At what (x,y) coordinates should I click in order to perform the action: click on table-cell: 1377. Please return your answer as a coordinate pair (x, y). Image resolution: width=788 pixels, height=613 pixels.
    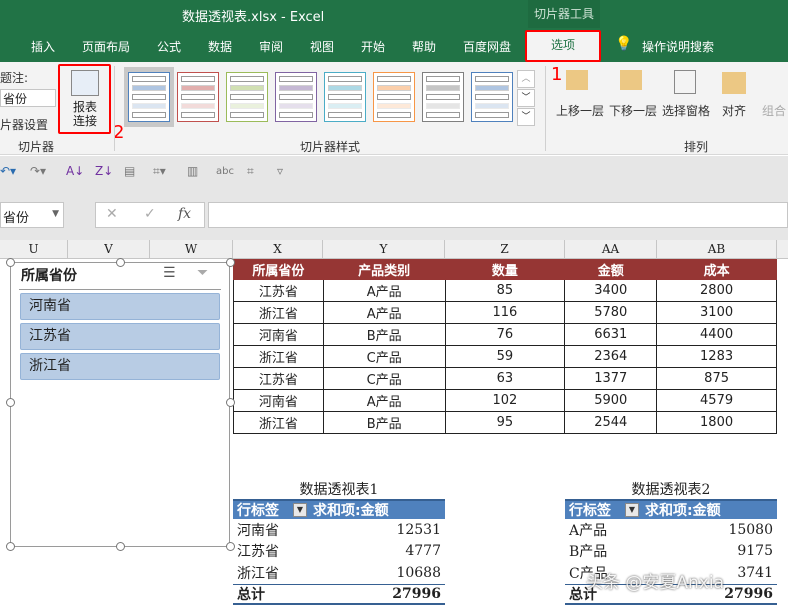
    Looking at the image, I should click on (611, 378).